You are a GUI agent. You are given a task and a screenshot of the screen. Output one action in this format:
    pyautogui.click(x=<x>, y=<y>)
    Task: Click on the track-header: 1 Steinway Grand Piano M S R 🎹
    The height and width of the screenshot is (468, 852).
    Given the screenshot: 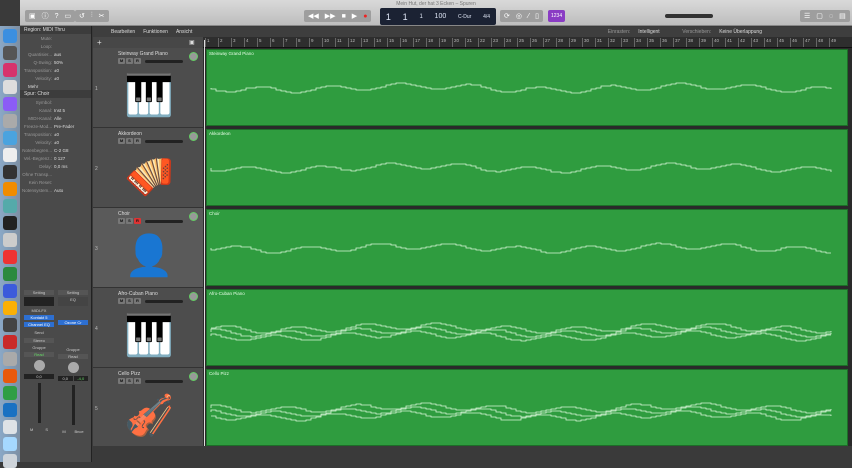 What is the action you would take?
    pyautogui.click(x=148, y=88)
    